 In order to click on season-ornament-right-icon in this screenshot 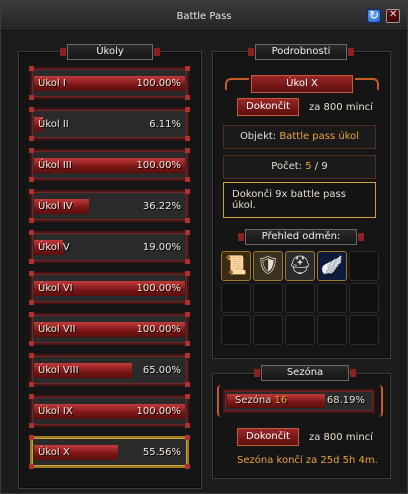, I will do `click(380, 401)`.